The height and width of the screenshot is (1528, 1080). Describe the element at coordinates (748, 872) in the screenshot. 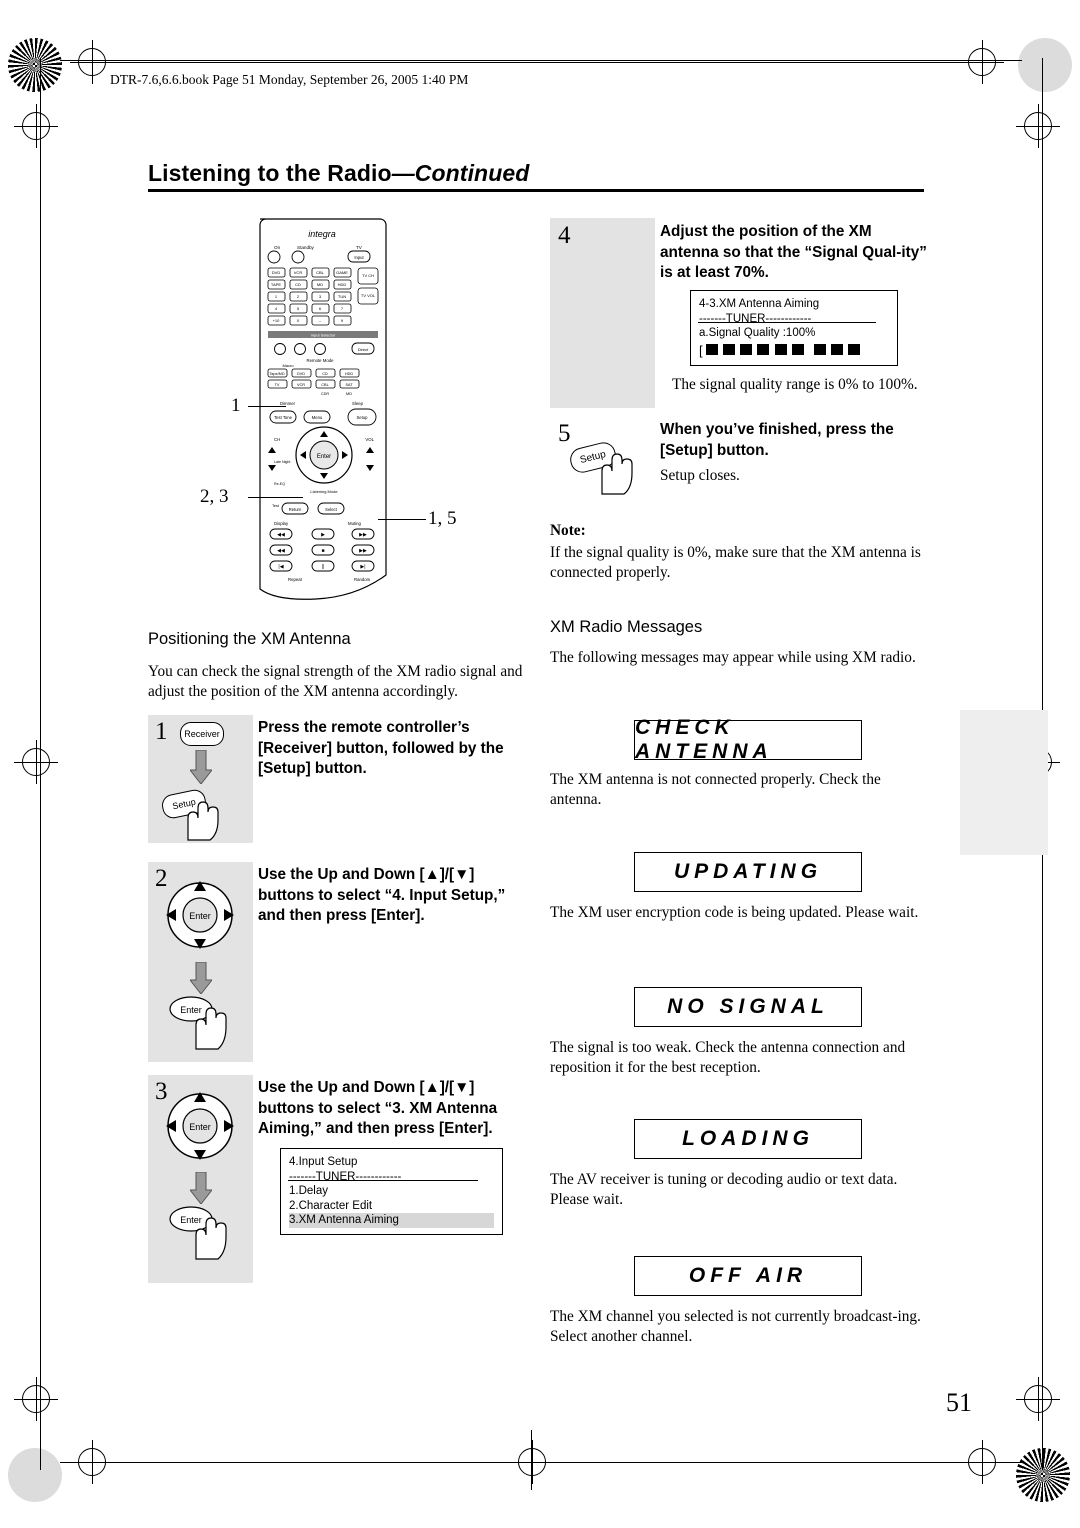

I see `message-box-updating: UPDATING` at that location.